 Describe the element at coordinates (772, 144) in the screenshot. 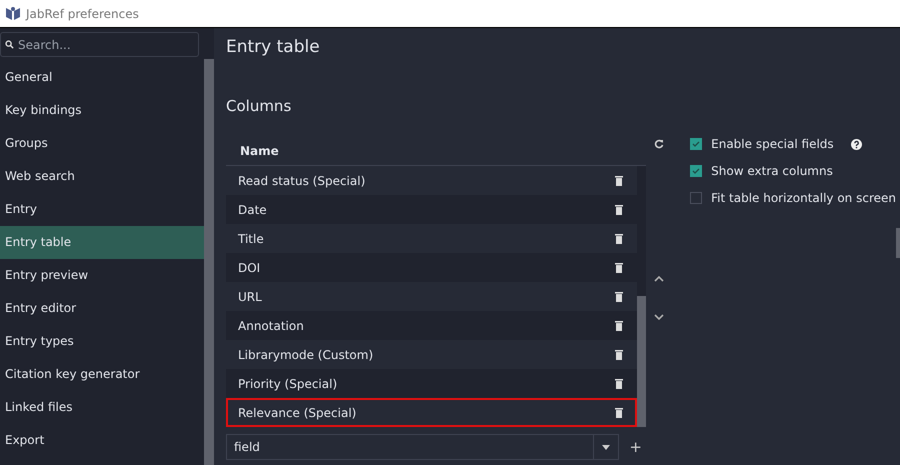

I see `checkbox-label: Enable special fields` at that location.